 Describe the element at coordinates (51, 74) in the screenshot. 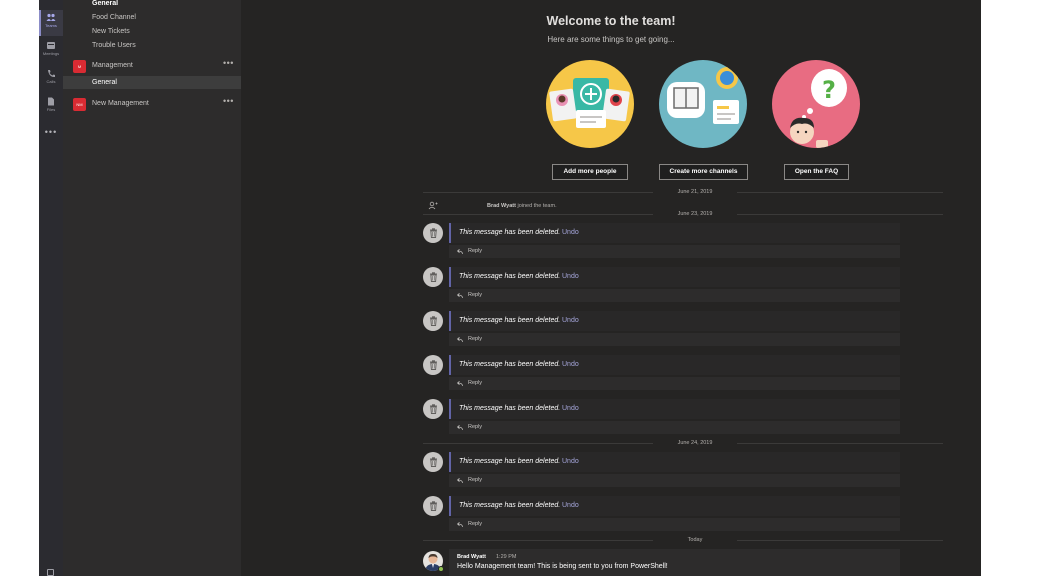

I see `calls-icon` at that location.